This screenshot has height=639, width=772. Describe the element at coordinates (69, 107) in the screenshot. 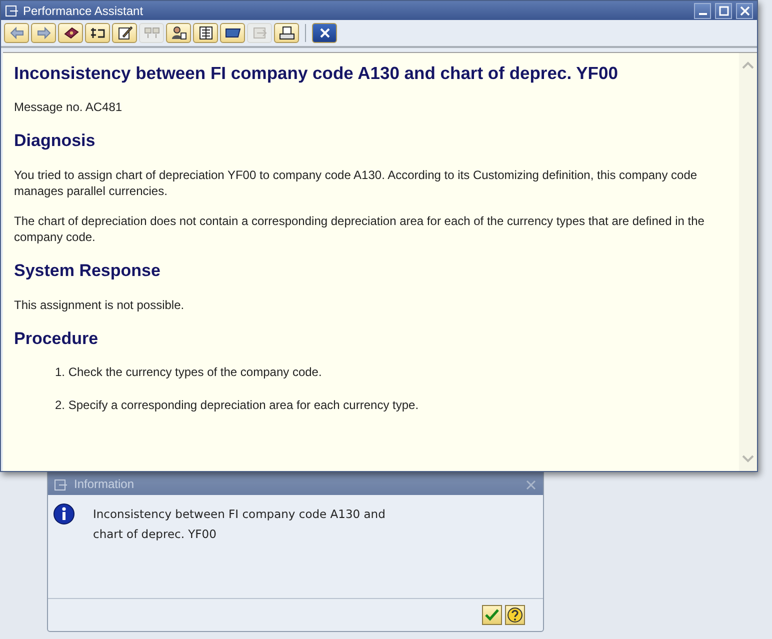

I see `message-number: Message no. AC481` at that location.